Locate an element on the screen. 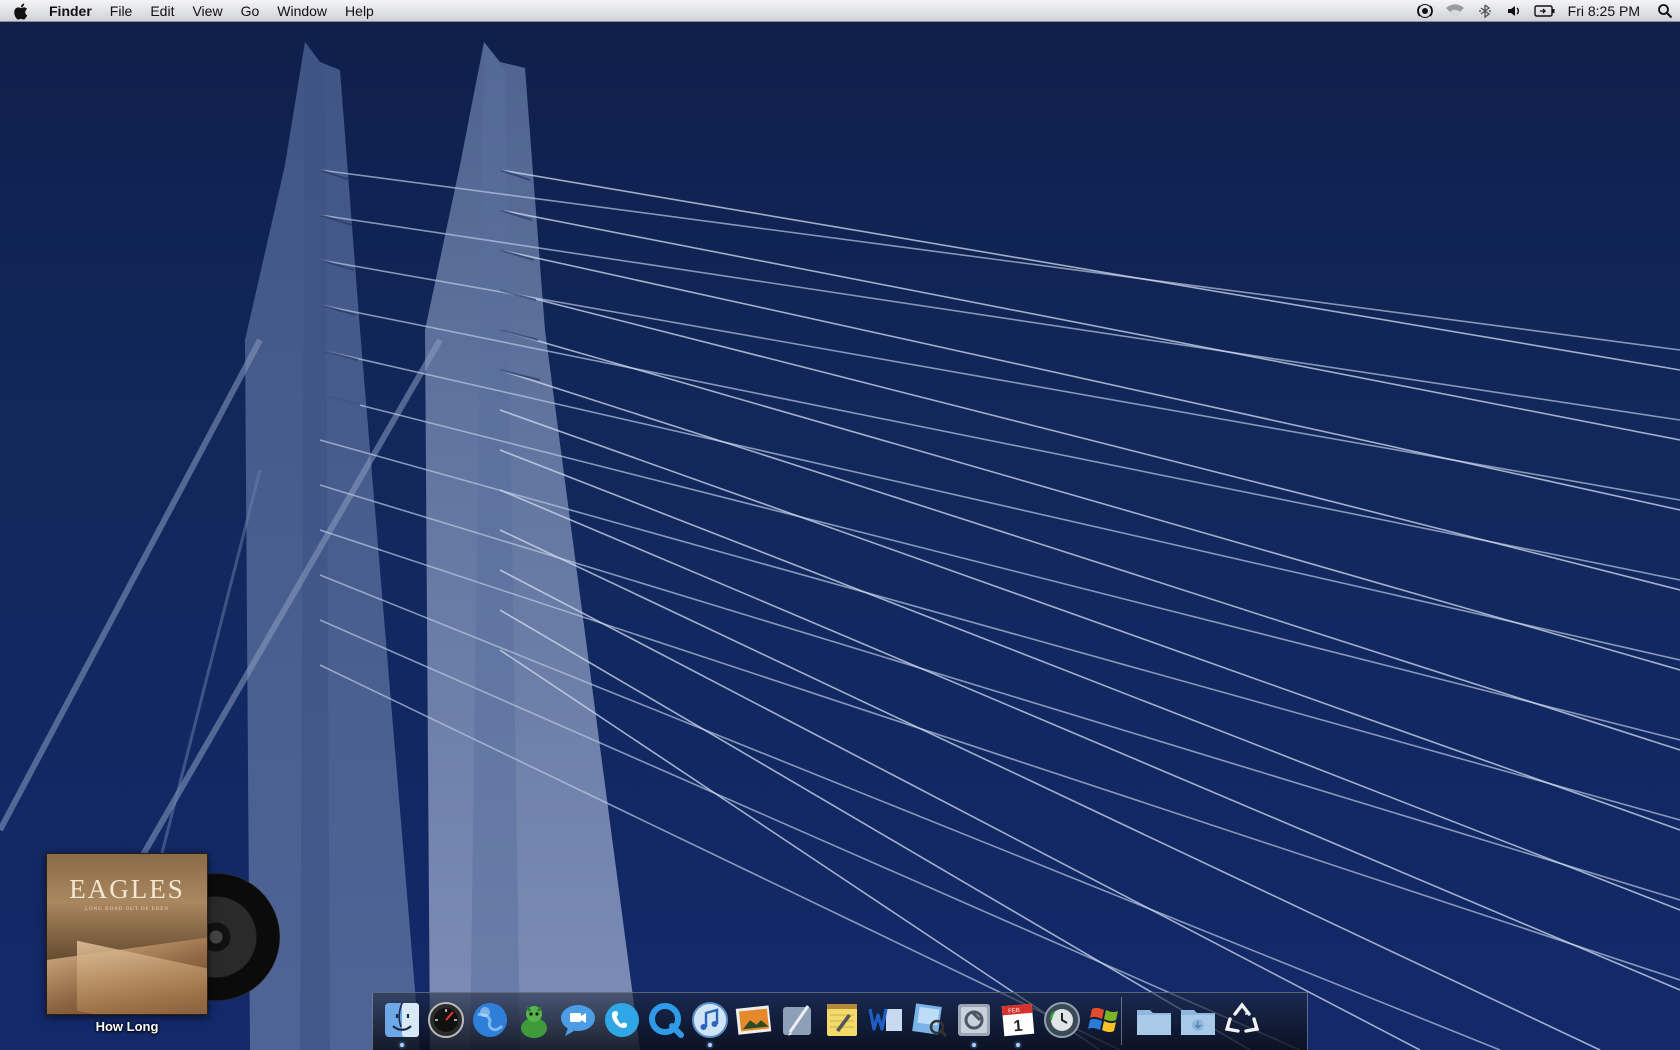 The height and width of the screenshot is (1050, 1680). battery-icon is located at coordinates (1545, 11).